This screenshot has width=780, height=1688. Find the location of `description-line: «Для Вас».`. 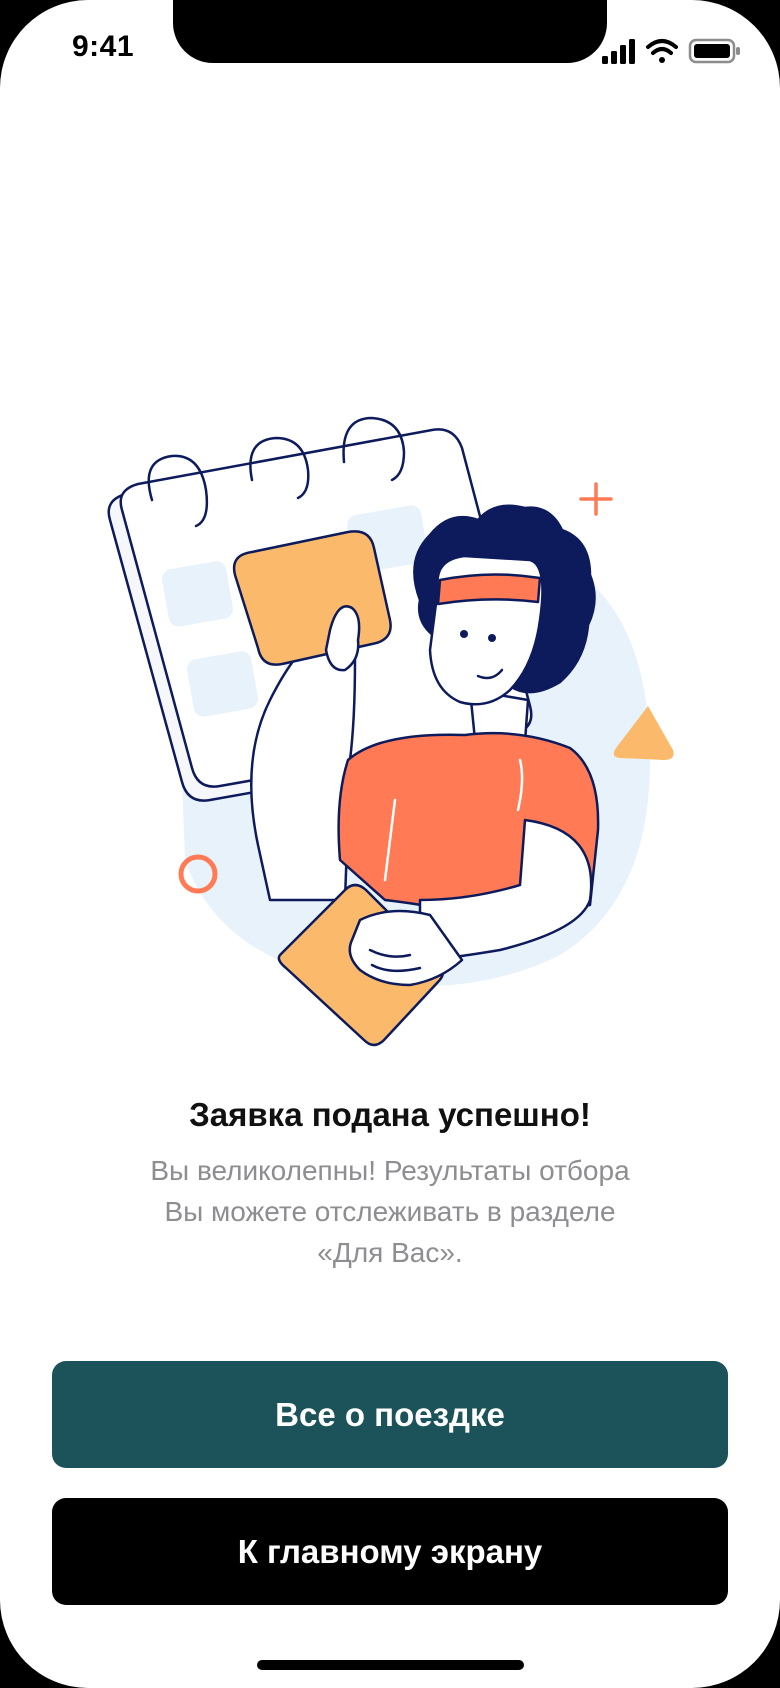

description-line: «Для Вас». is located at coordinates (390, 1252).